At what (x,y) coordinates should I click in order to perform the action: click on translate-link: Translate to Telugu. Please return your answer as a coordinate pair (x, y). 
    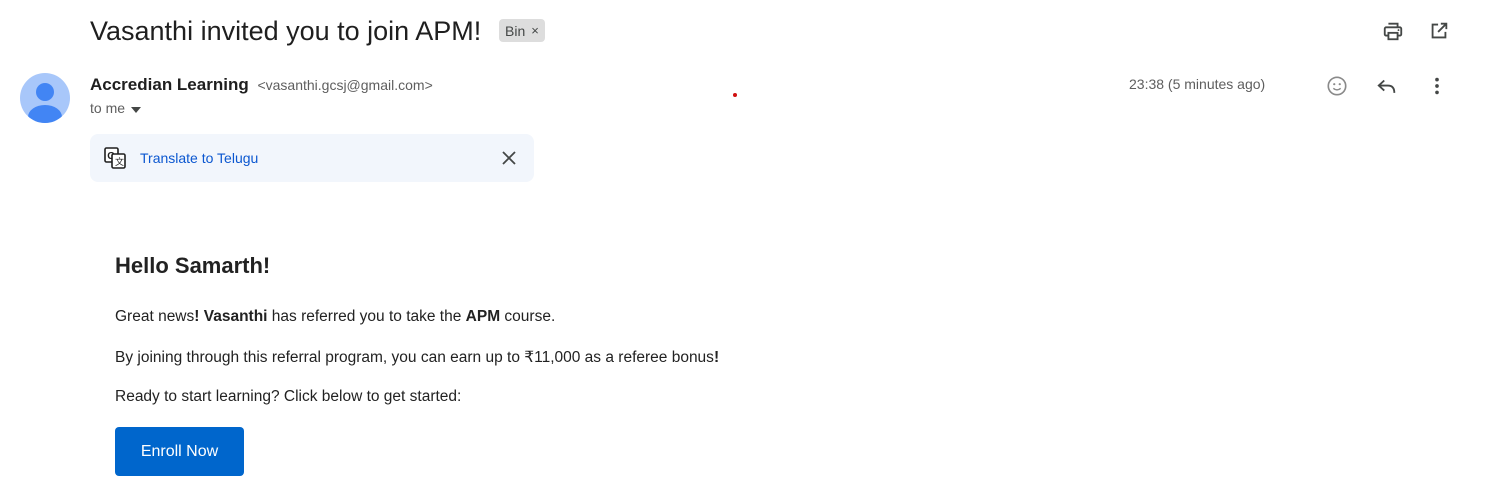
    Looking at the image, I should click on (199, 158).